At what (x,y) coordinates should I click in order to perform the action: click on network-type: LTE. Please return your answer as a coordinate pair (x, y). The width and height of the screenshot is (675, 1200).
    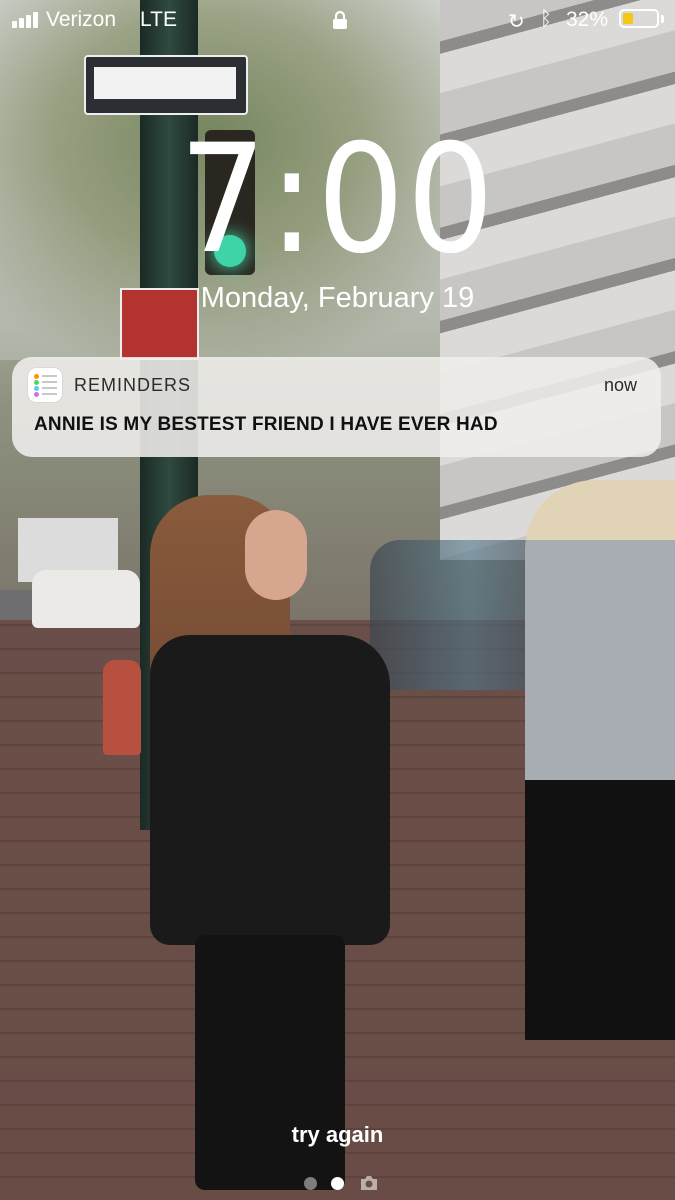
    Looking at the image, I should click on (158, 19).